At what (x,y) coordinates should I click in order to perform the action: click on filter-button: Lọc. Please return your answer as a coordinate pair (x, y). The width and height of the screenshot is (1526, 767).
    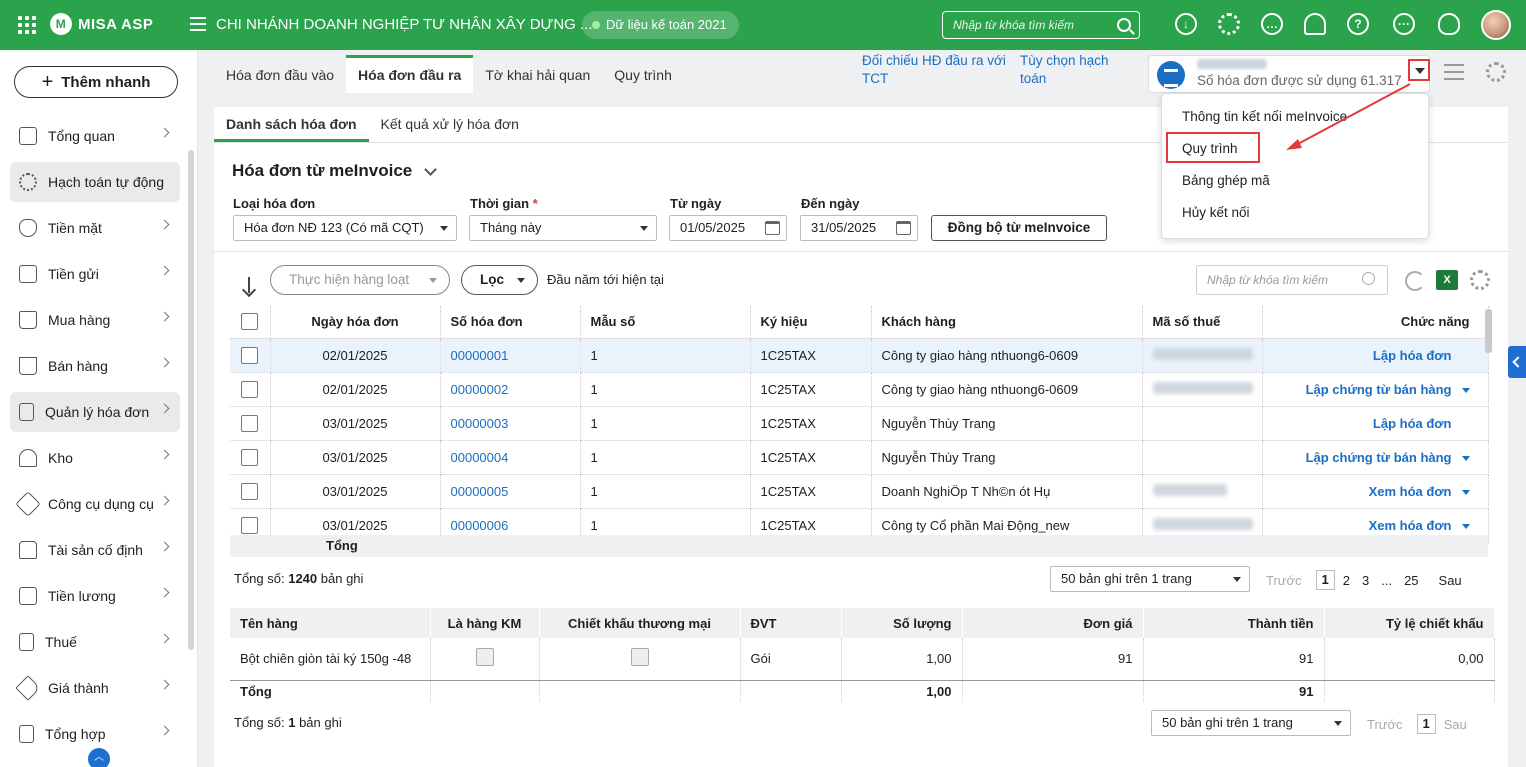
    Looking at the image, I should click on (499, 280).